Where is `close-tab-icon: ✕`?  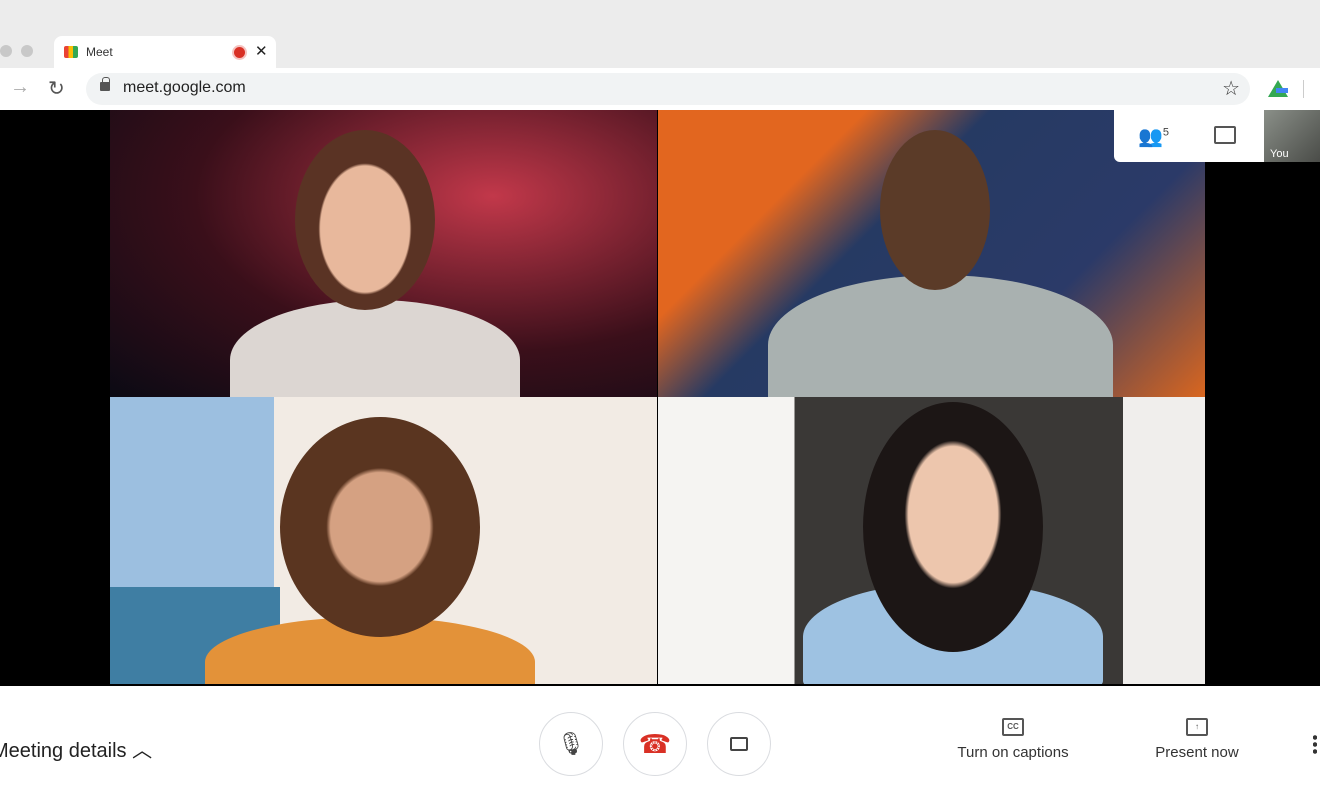
close-tab-icon: ✕ is located at coordinates (261, 51).